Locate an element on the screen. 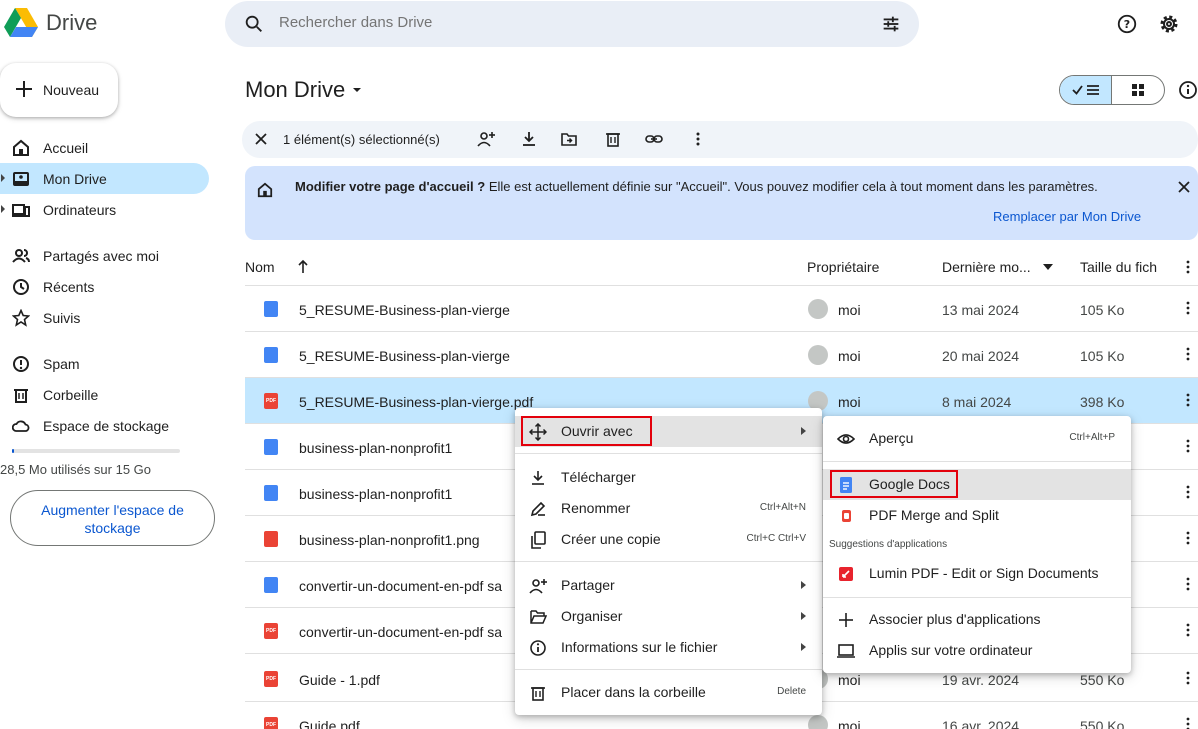  menu-item-label: Informations sur le fichier is located at coordinates (639, 647).